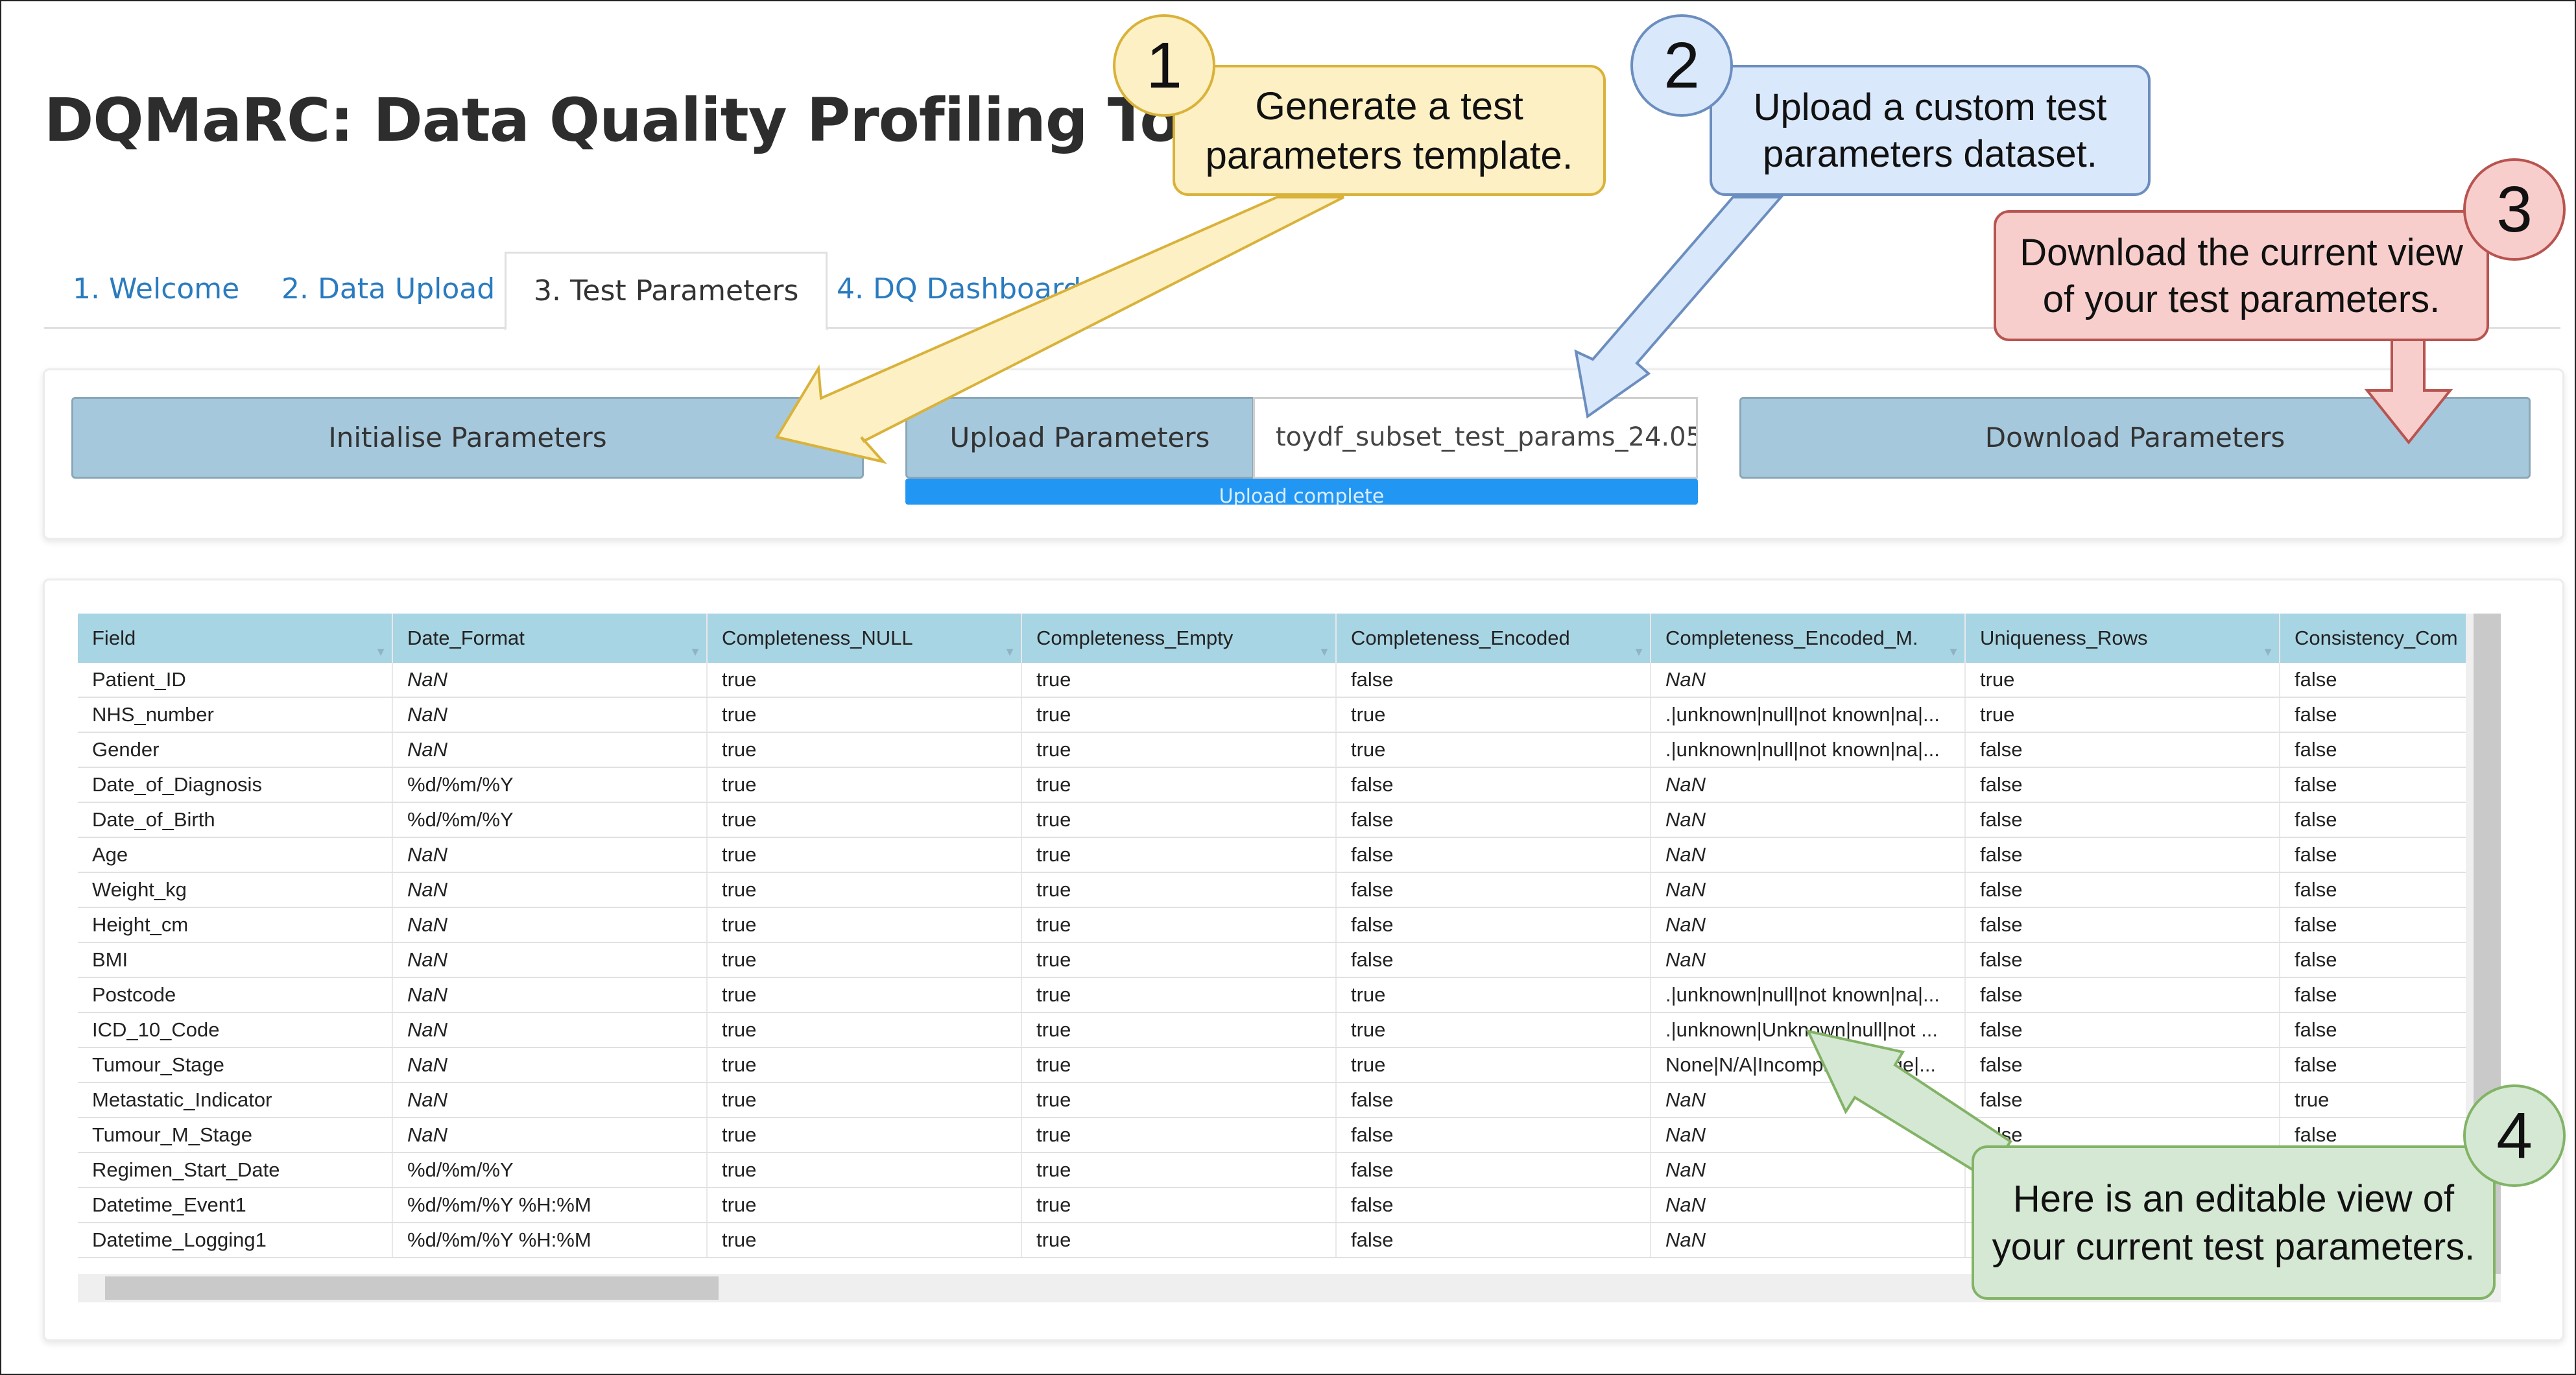 This screenshot has width=2576, height=1375. Describe the element at coordinates (1389, 106) in the screenshot. I see `callout-1-line1: Generate a test` at that location.